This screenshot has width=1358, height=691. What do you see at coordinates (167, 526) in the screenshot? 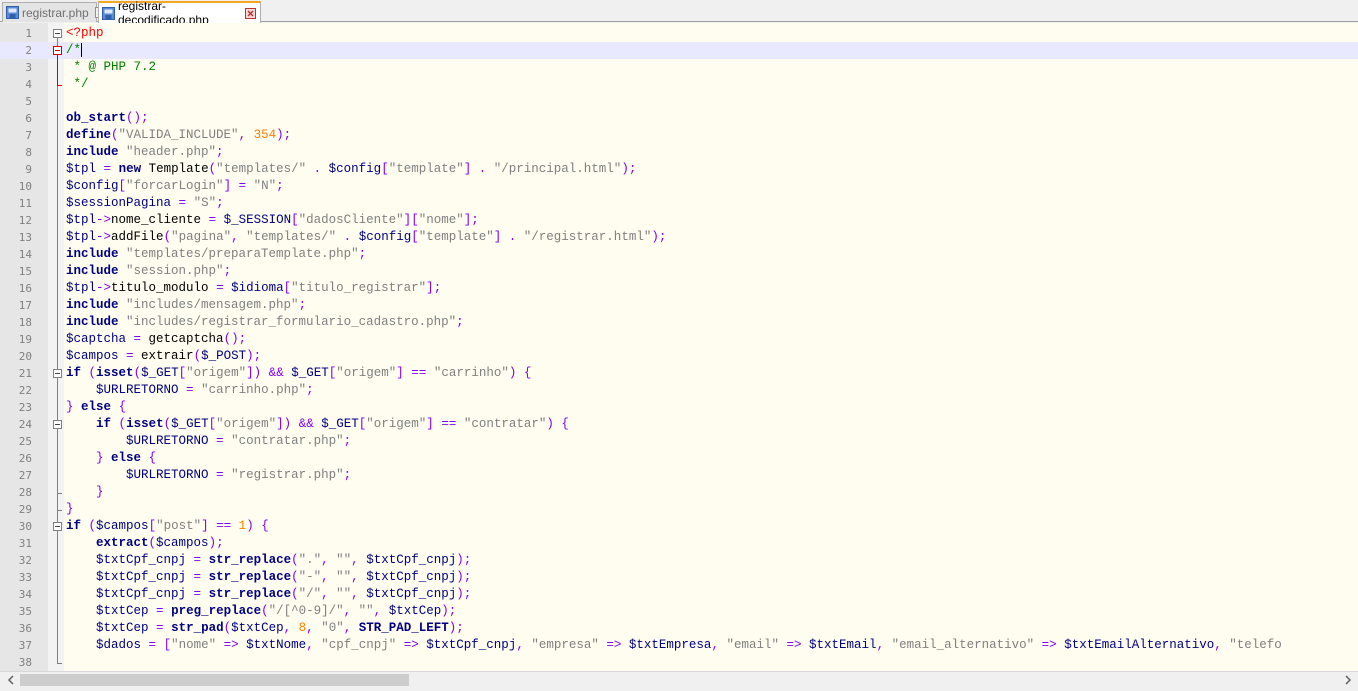
I see `code-text: if ($campos["post"] == 1) {` at bounding box center [167, 526].